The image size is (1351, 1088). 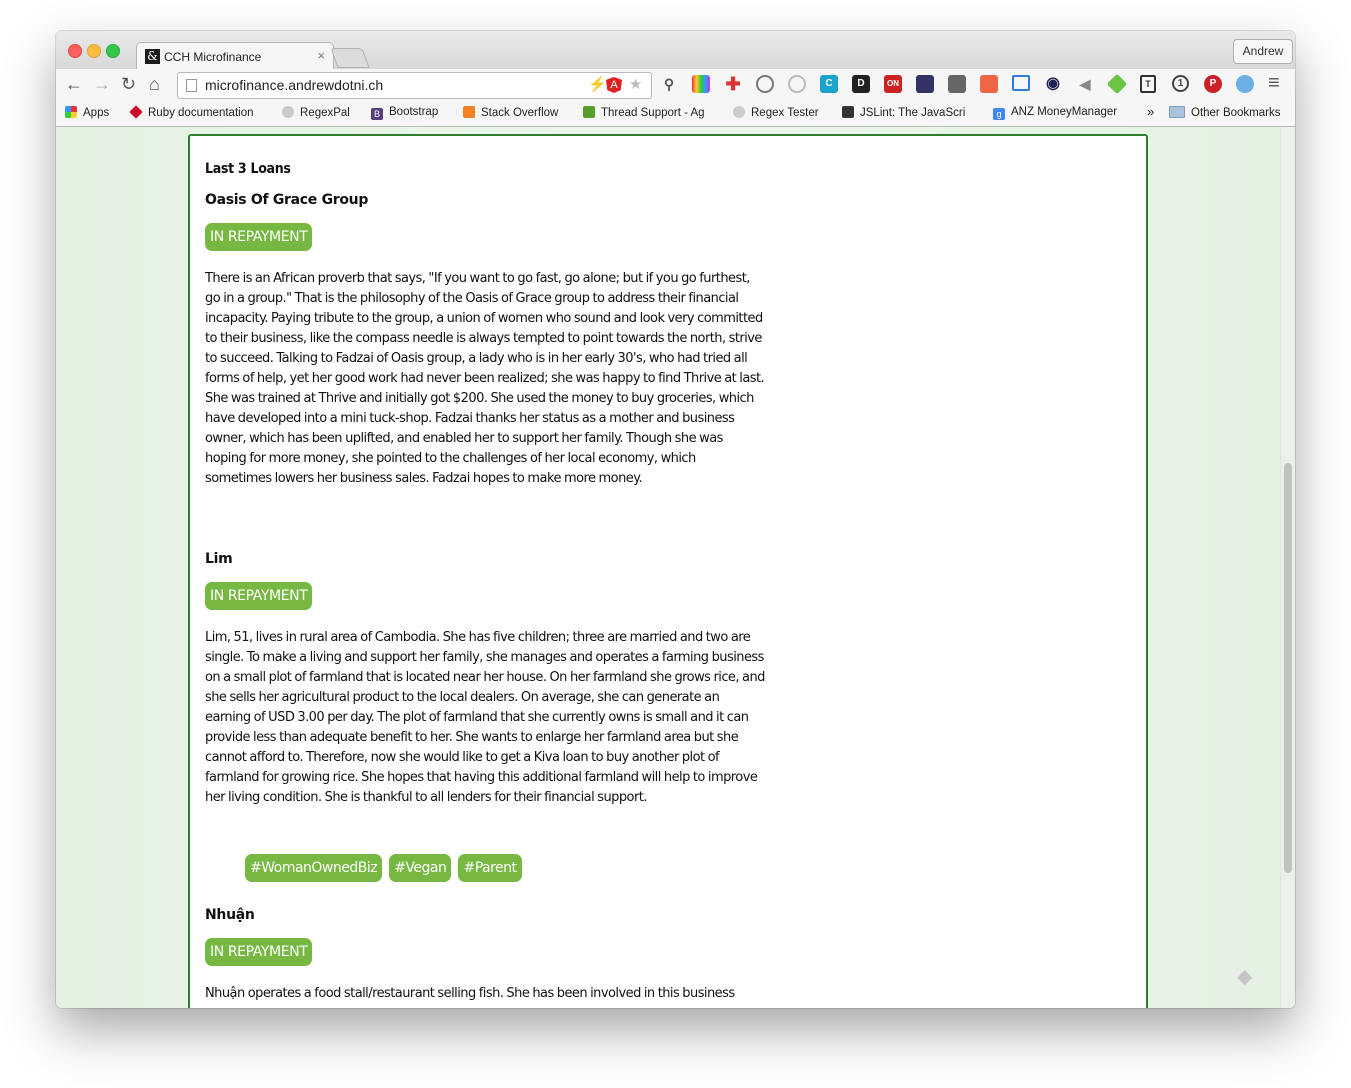 What do you see at coordinates (765, 84) in the screenshot?
I see `speed-icon` at bounding box center [765, 84].